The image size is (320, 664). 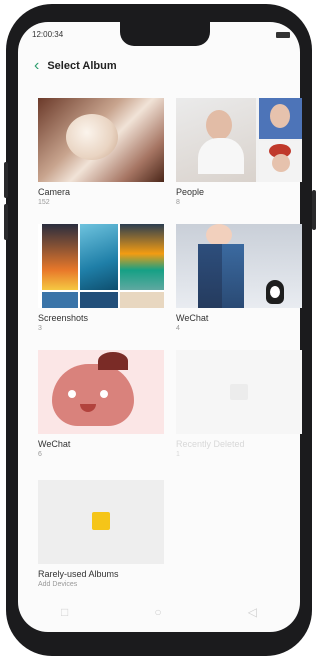 I want to click on album-rarely-used: Rarely-used Albums Add Devices, so click(x=101, y=534).